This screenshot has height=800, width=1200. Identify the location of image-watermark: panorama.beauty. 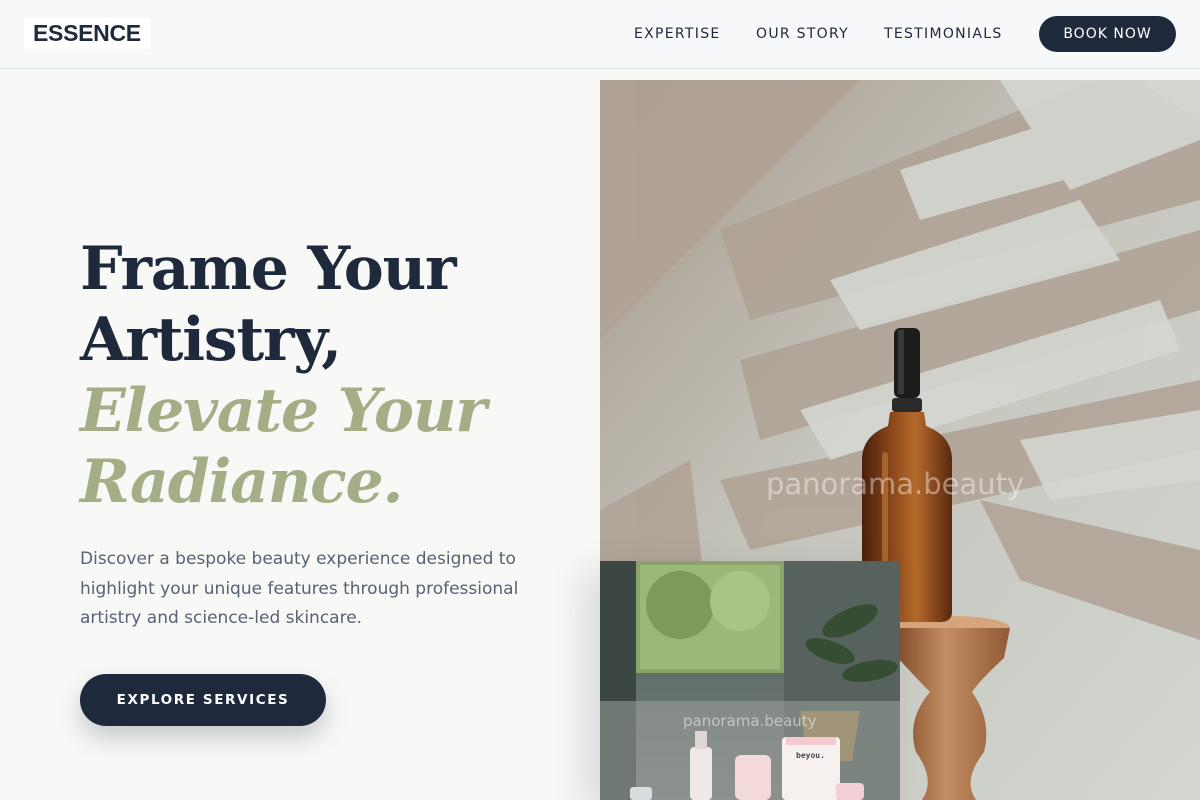
(895, 484).